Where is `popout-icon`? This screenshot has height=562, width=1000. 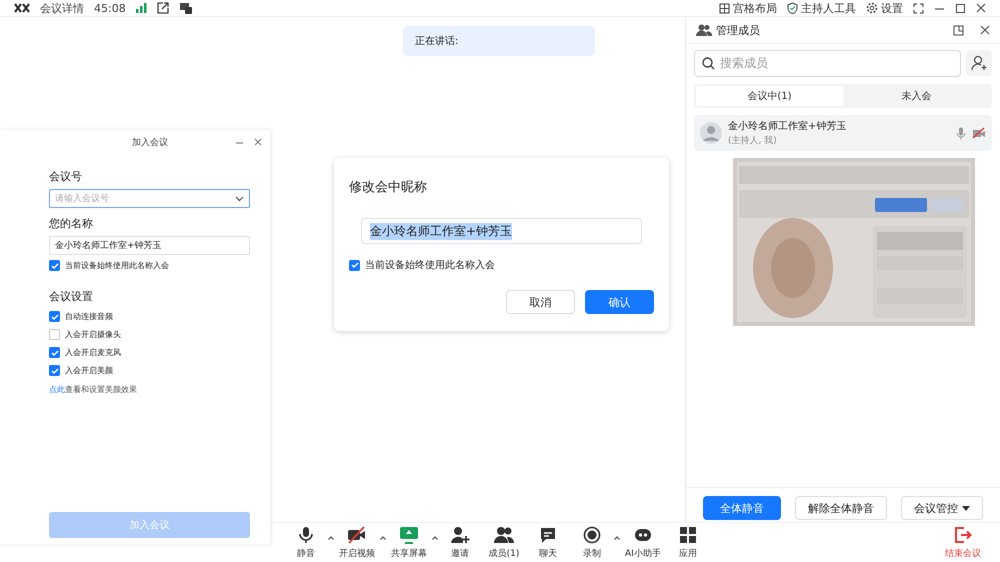
popout-icon is located at coordinates (958, 30).